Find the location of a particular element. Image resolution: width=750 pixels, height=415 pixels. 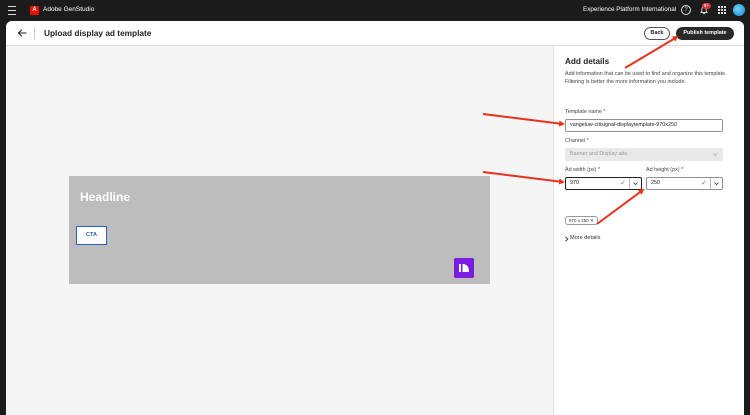

hamburger-icon is located at coordinates (12, 10).